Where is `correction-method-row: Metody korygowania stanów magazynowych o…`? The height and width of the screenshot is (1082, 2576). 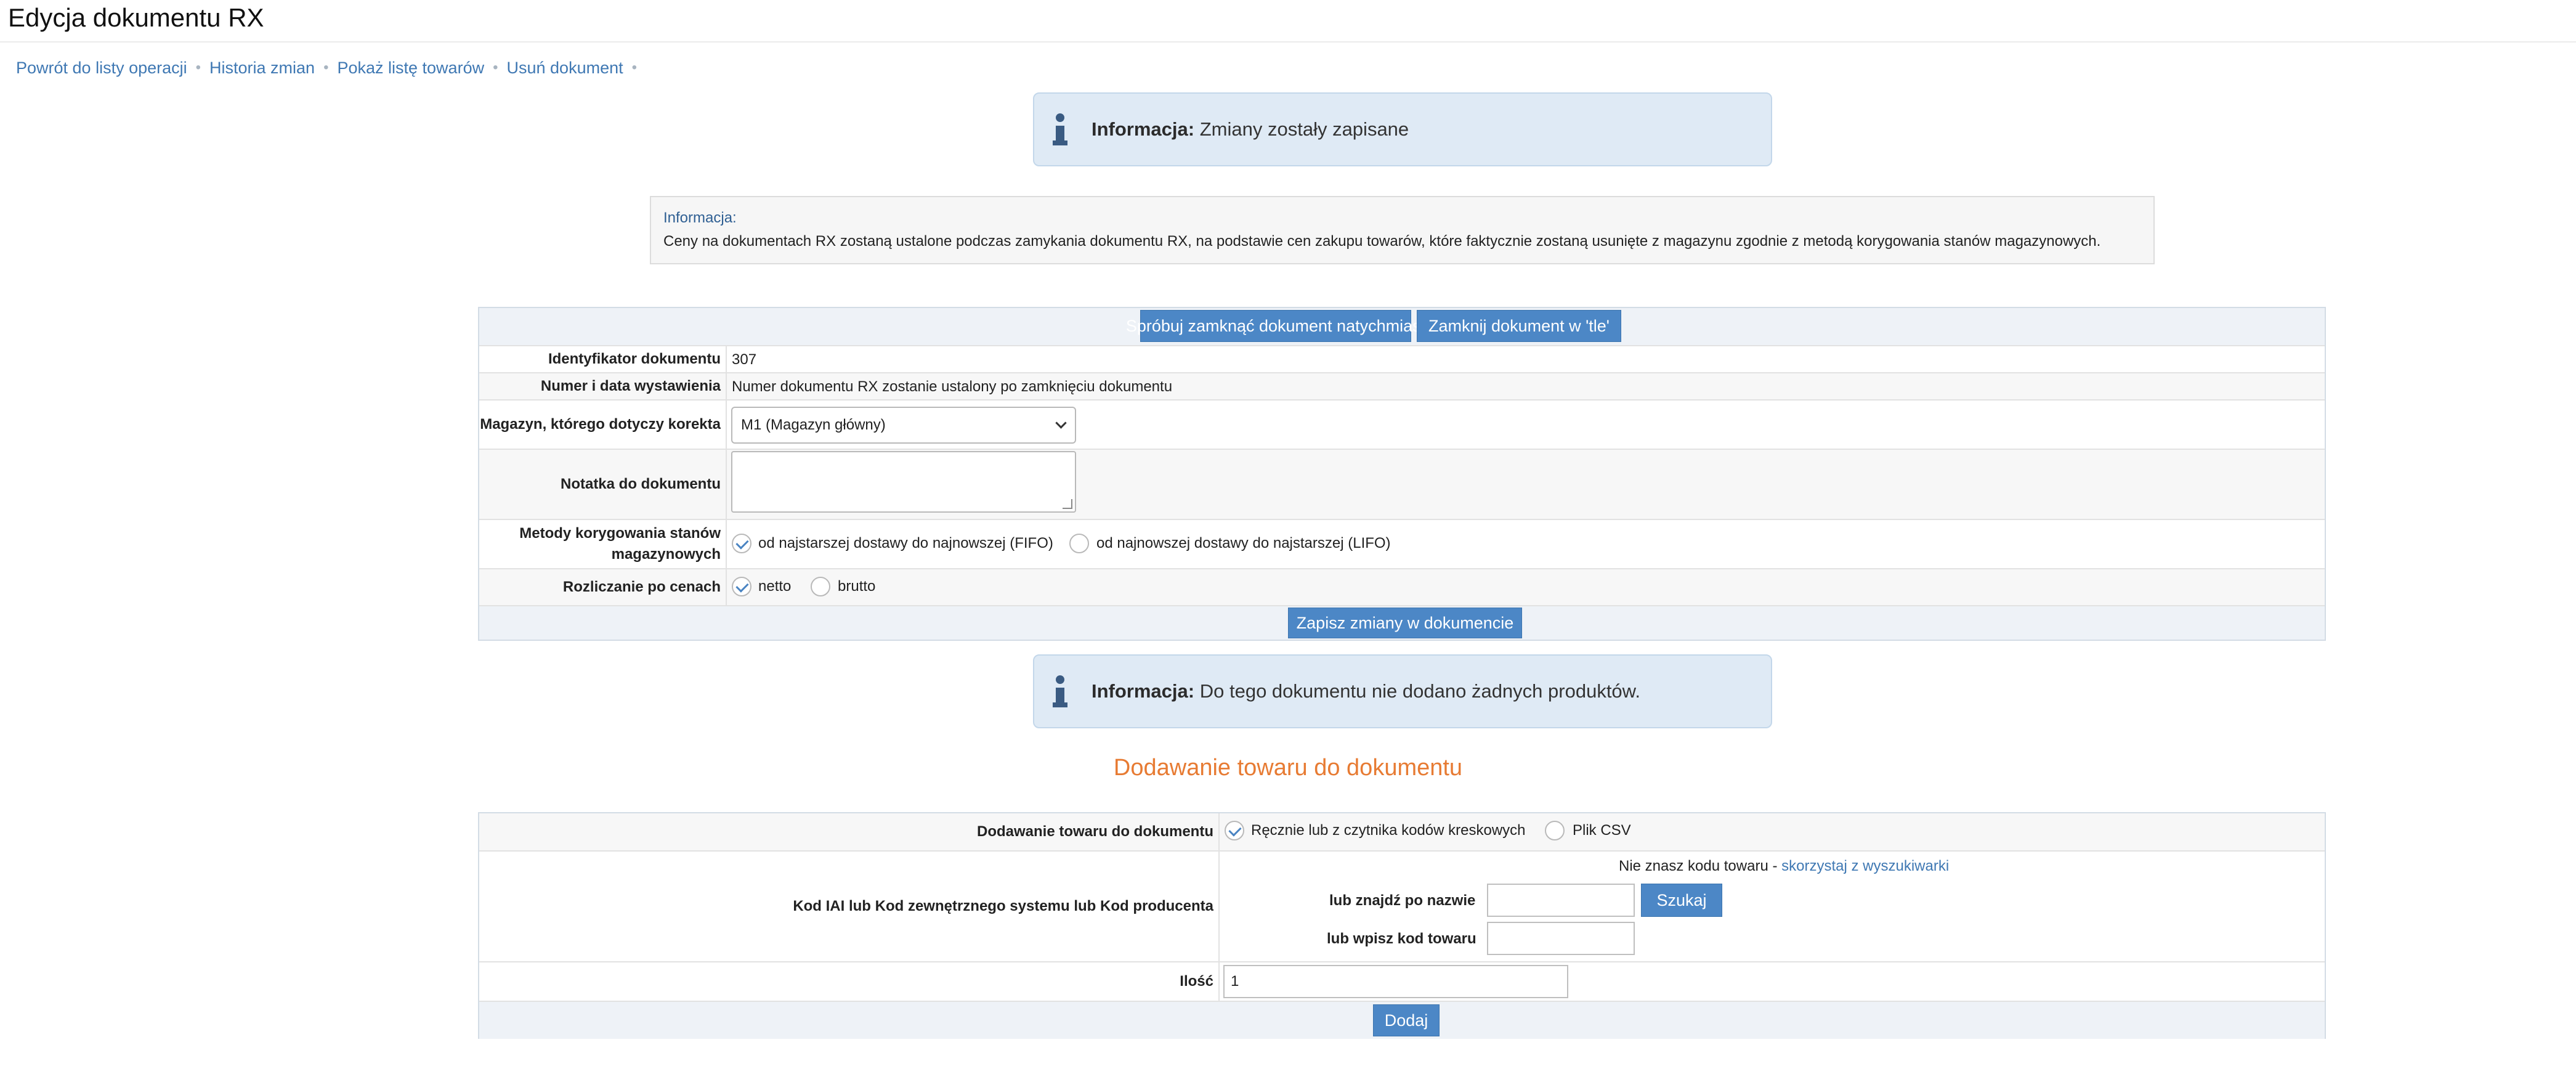 correction-method-row: Metody korygowania stanów magazynowych o… is located at coordinates (1402, 543).